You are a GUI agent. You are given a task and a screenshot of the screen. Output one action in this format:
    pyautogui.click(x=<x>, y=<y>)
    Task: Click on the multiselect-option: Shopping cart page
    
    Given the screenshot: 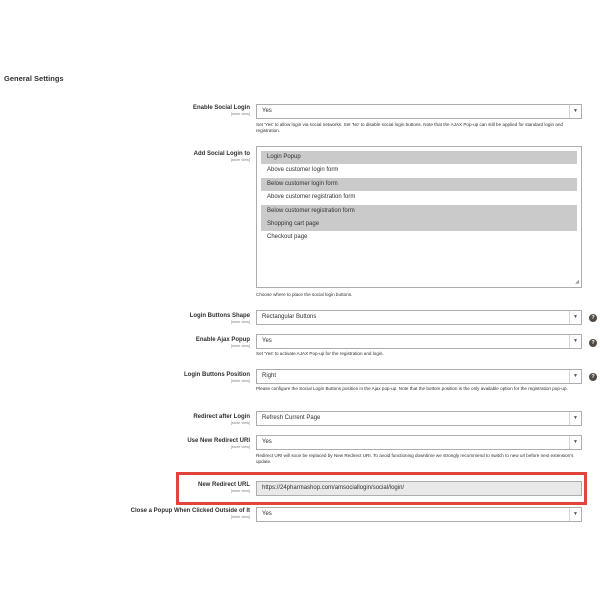 What is the action you would take?
    pyautogui.click(x=419, y=224)
    